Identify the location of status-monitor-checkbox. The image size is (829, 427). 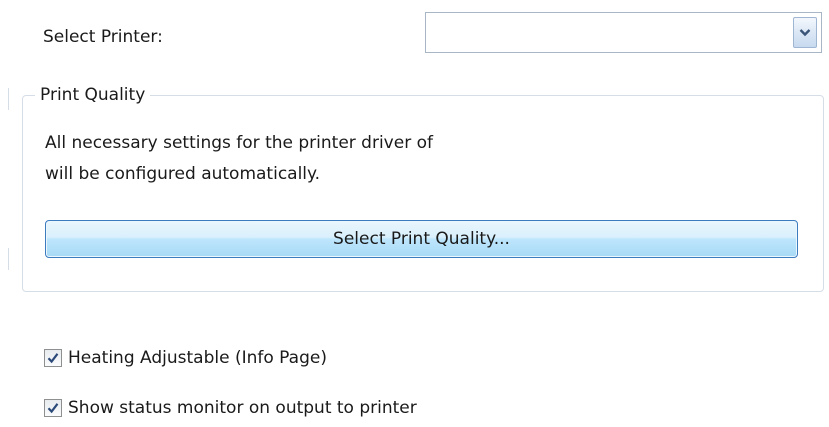
(53, 408).